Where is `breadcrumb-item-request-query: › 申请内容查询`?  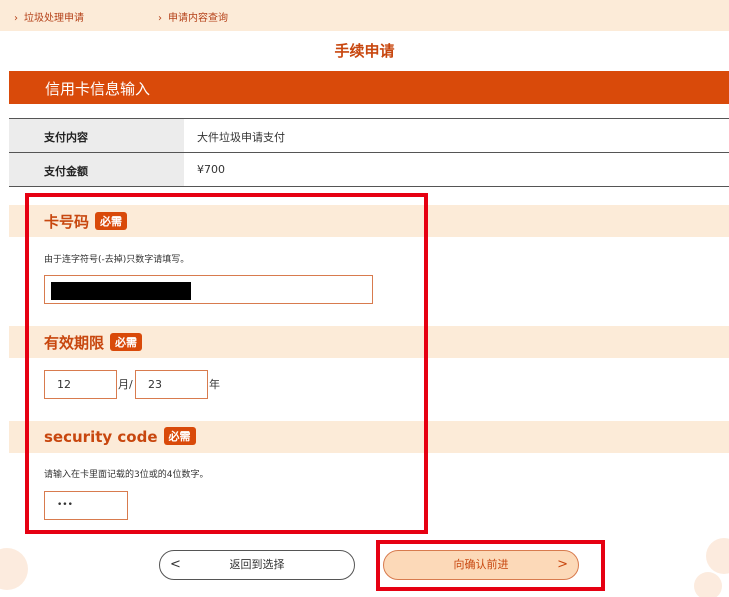
breadcrumb-item-request-query: › 申请内容查询 is located at coordinates (193, 16).